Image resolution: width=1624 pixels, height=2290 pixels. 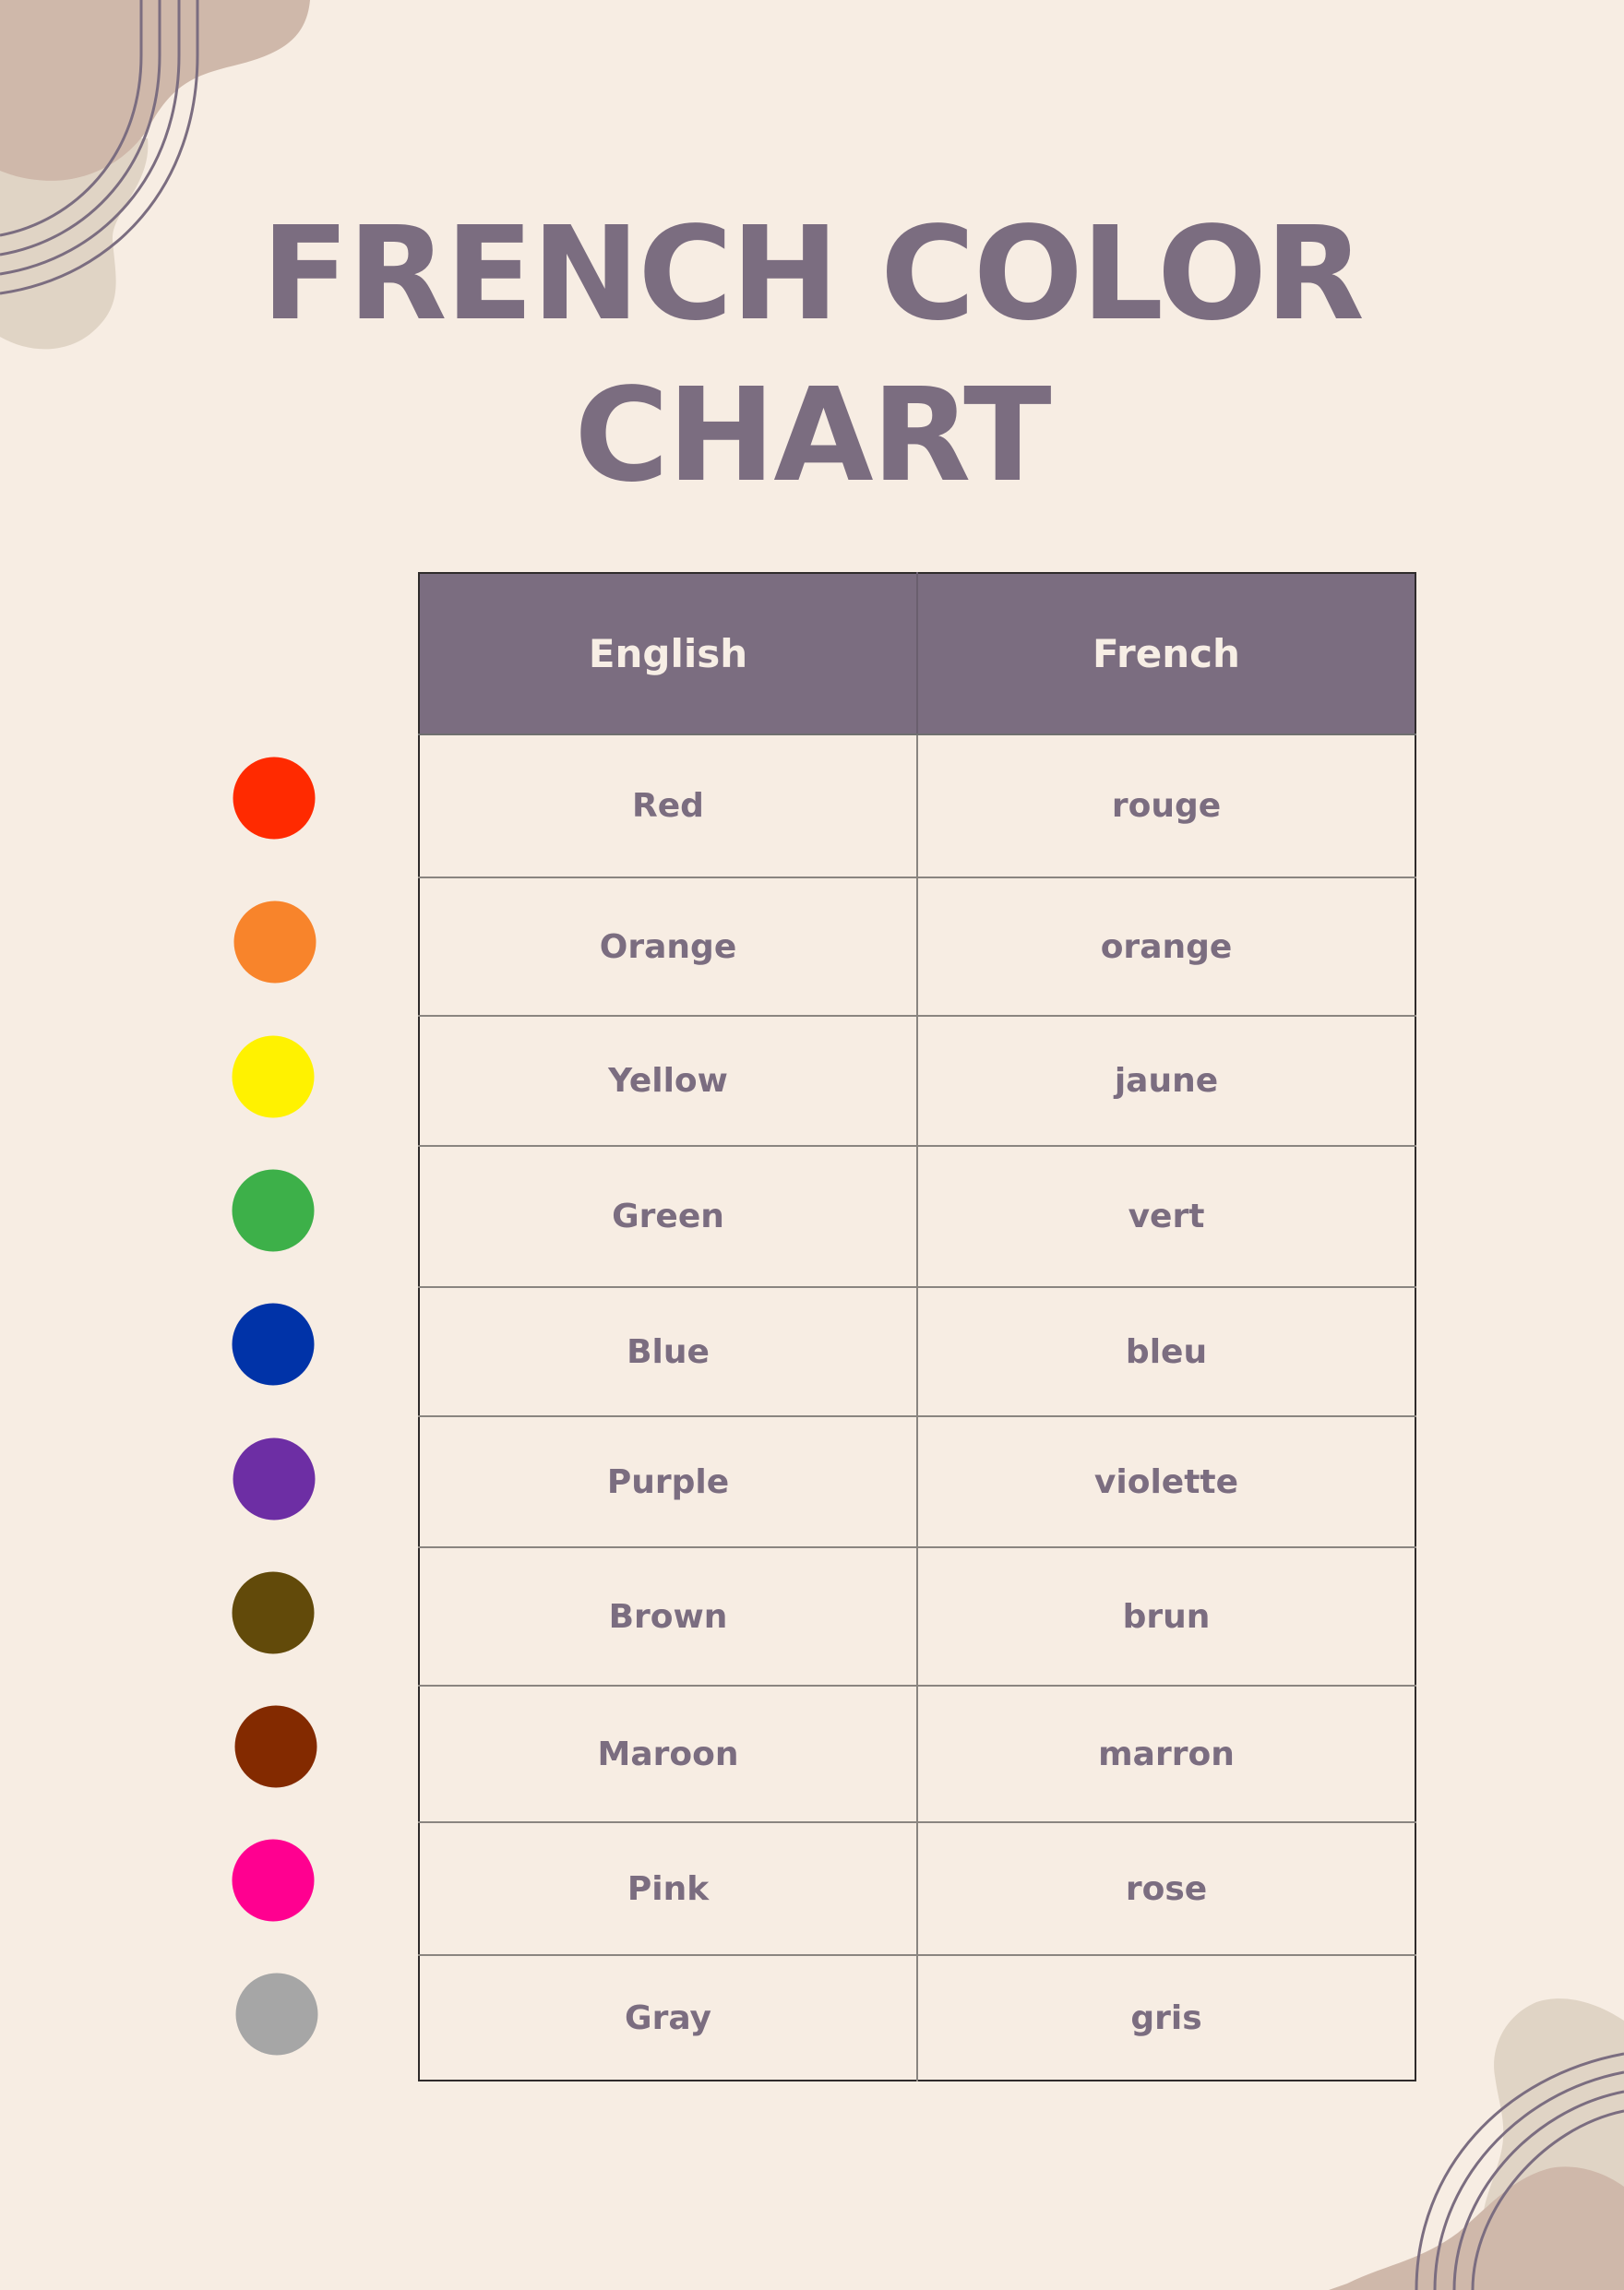 I want to click on table-row: Purple violette, so click(x=917, y=1481).